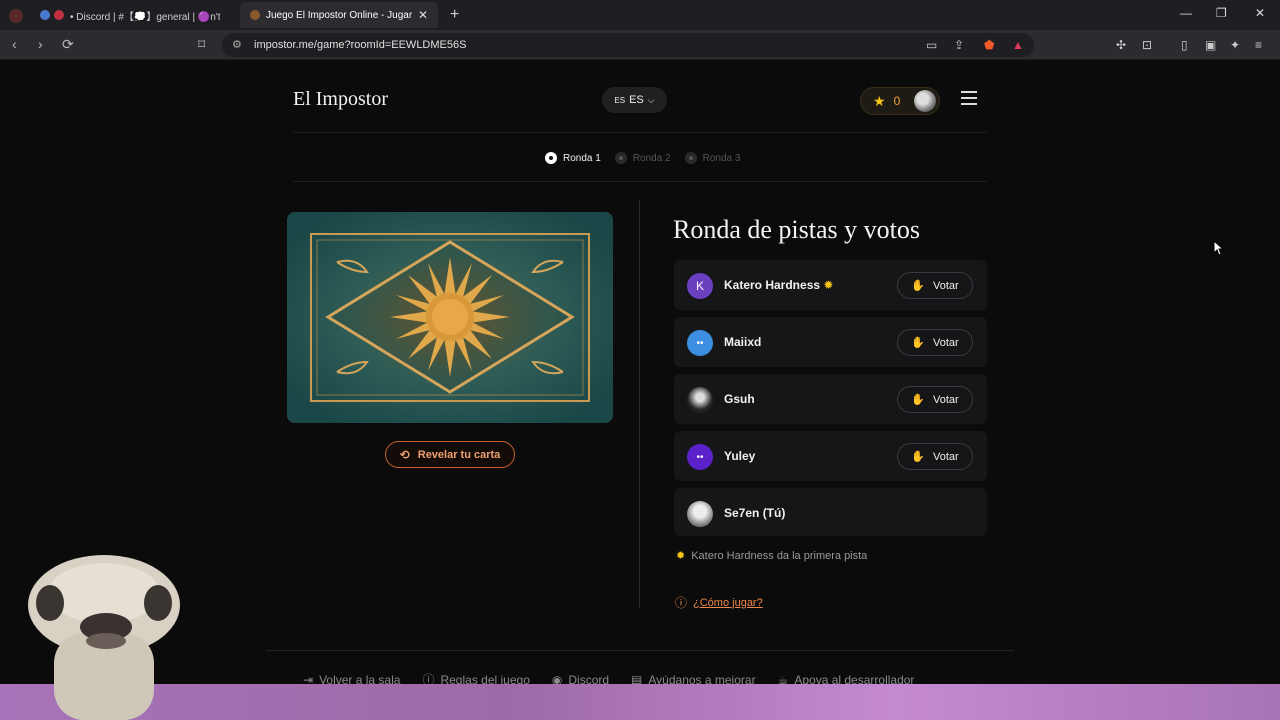  I want to click on sun-card-art, so click(450, 317).